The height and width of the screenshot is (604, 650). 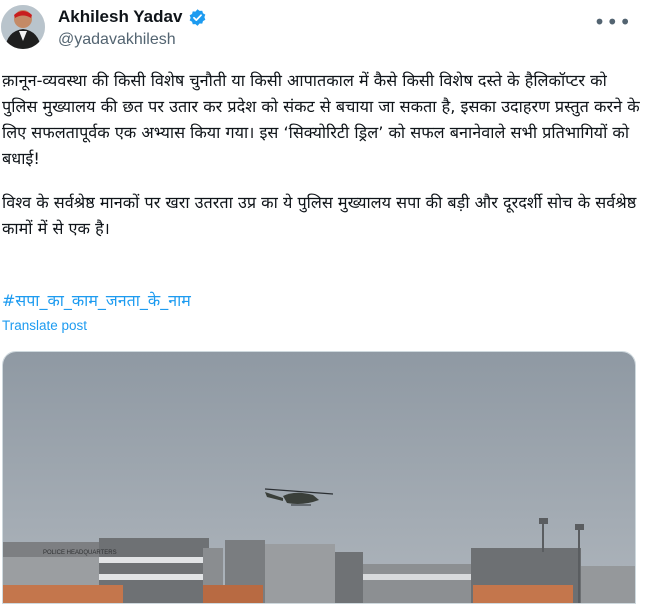 I want to click on verified-badge-icon, so click(x=197, y=17).